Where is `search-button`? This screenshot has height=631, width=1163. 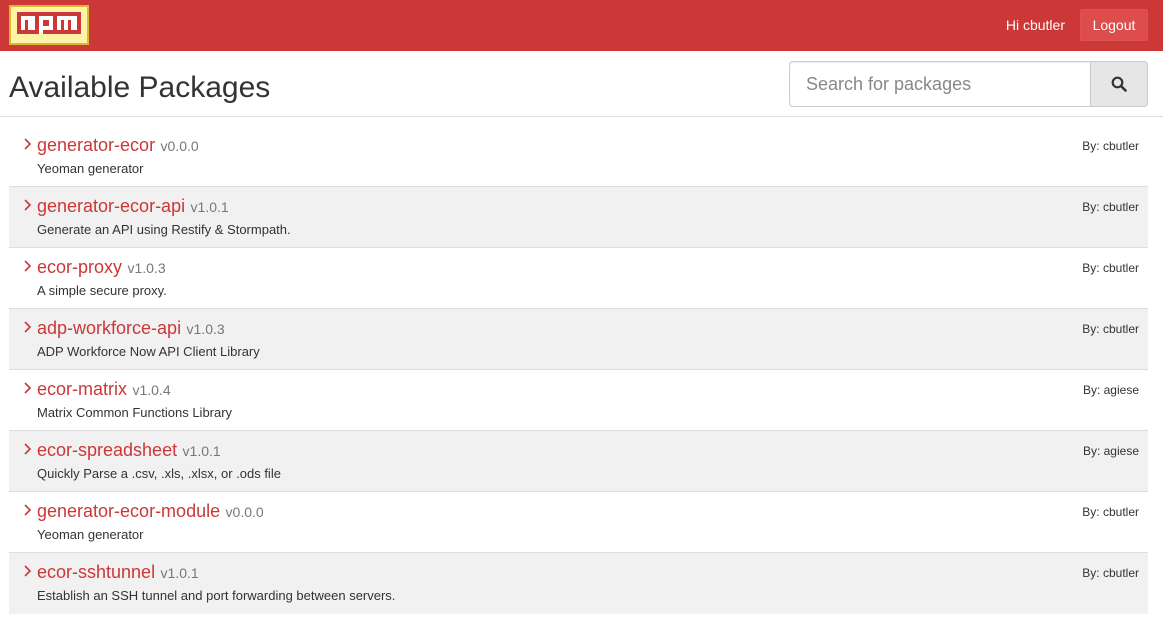 search-button is located at coordinates (1119, 84).